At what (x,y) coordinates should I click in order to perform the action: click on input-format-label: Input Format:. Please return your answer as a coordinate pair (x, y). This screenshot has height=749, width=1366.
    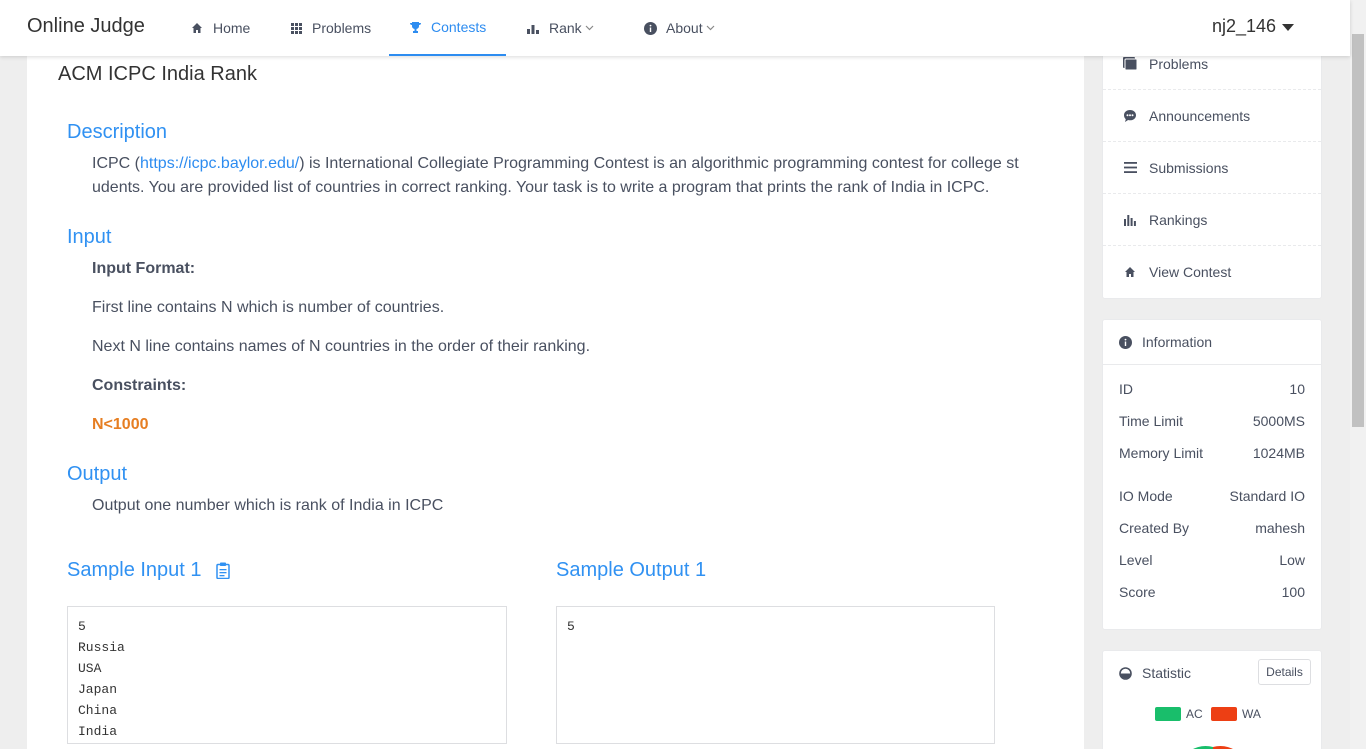
    Looking at the image, I should click on (144, 268).